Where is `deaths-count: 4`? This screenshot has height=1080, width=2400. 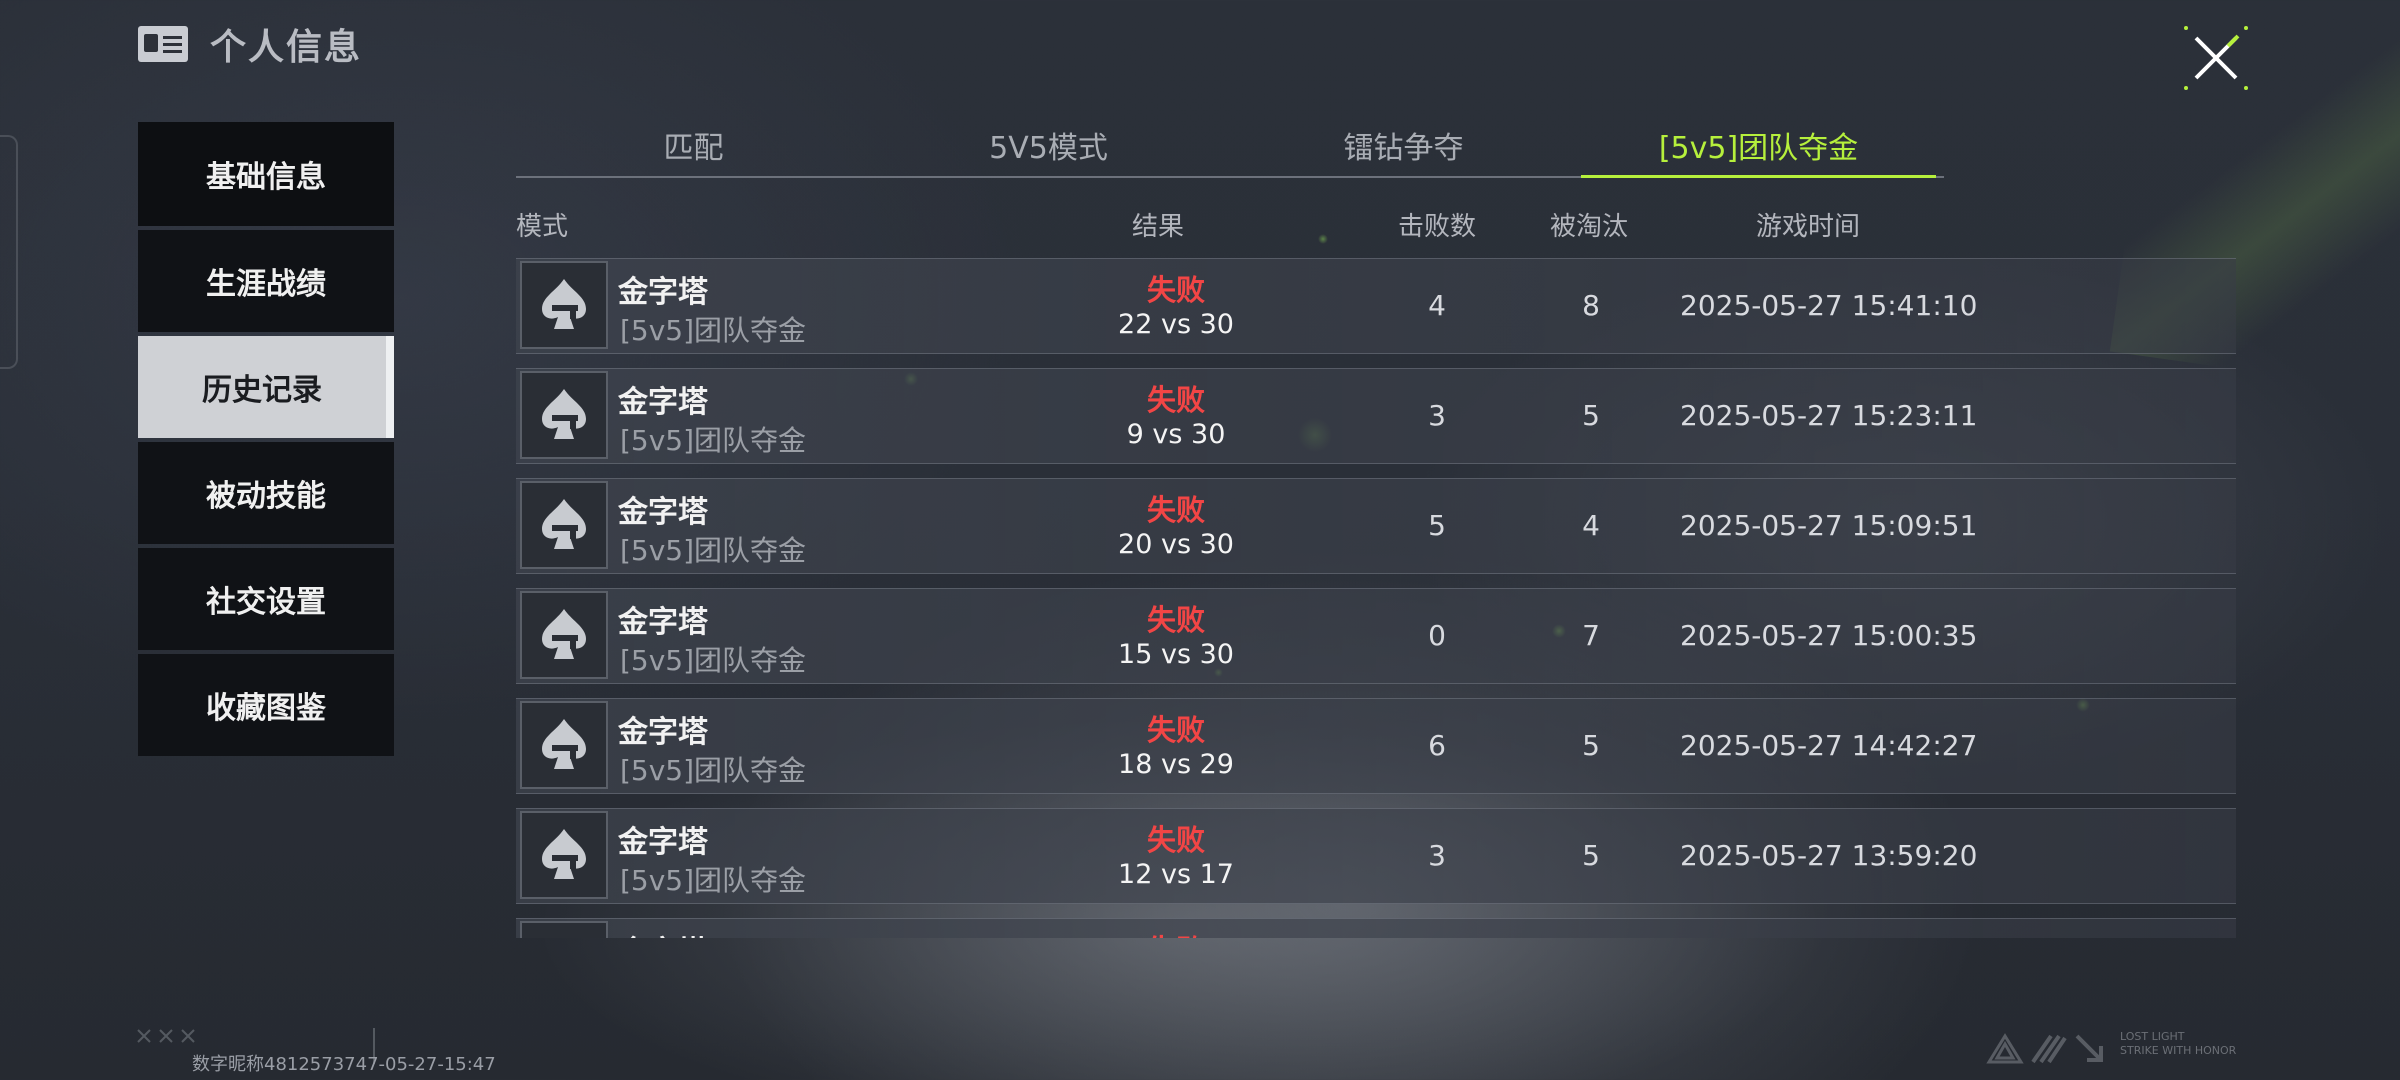 deaths-count: 4 is located at coordinates (1591, 525).